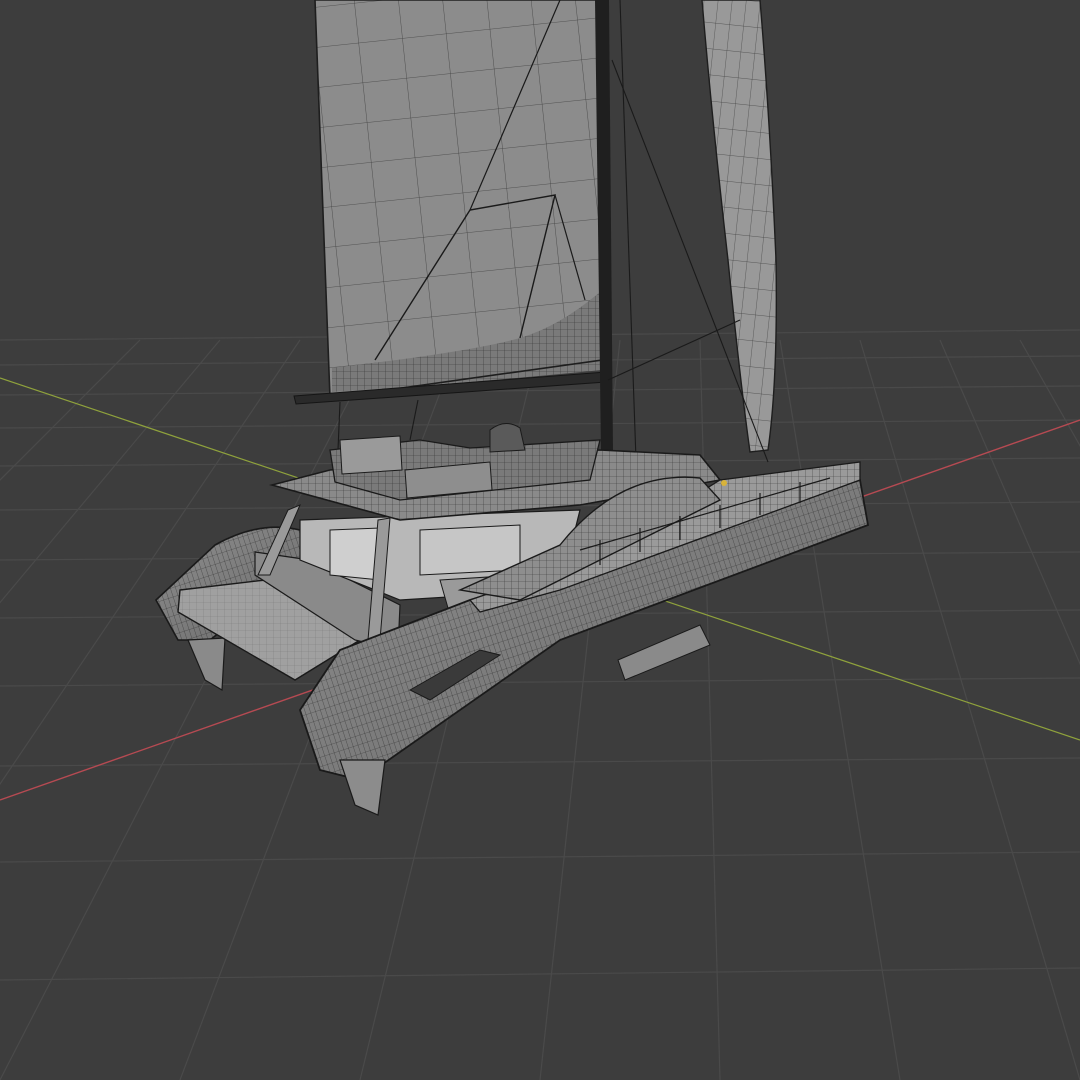 Image resolution: width=1080 pixels, height=1080 pixels. What do you see at coordinates (739, 226) in the screenshot?
I see `jib-sail` at bounding box center [739, 226].